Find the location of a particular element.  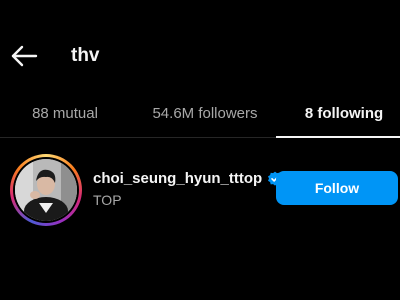

active-tab-indicator is located at coordinates (338, 137).